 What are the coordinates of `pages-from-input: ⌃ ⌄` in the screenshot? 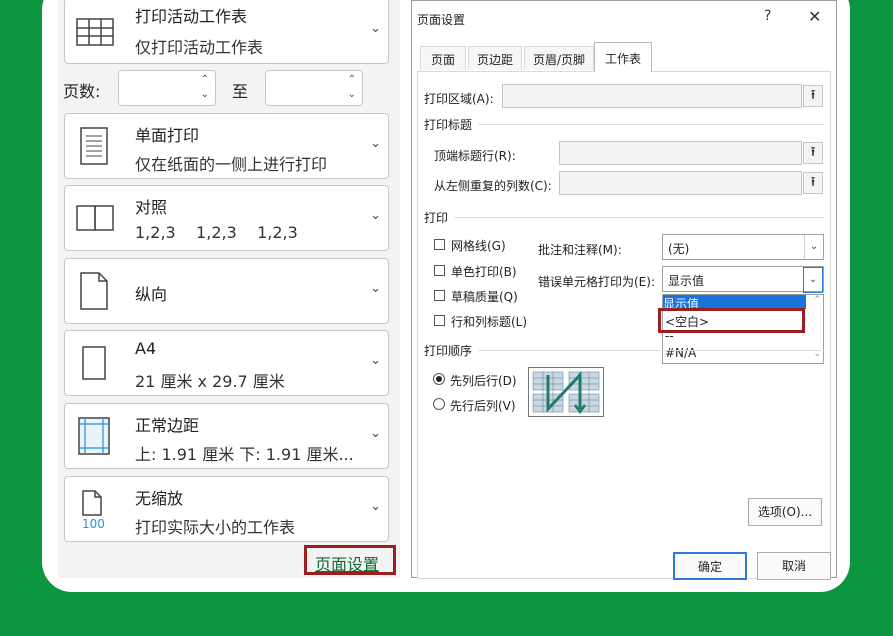 It's located at (167, 88).